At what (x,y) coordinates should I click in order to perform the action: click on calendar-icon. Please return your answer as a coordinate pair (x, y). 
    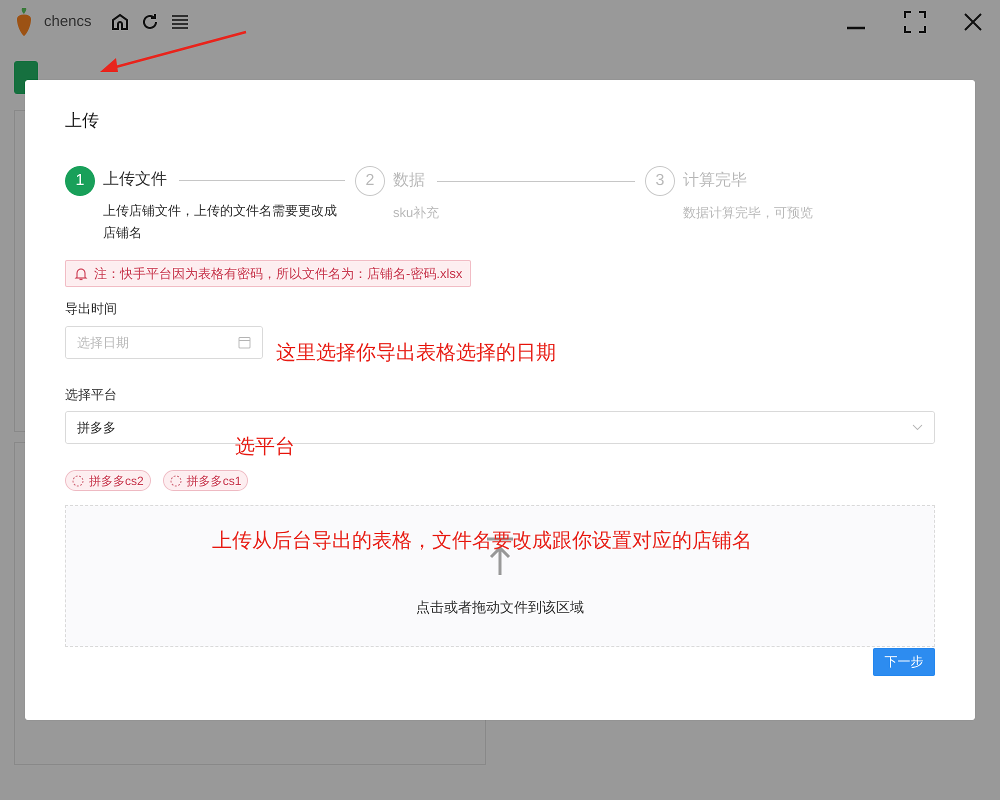
    Looking at the image, I should click on (244, 342).